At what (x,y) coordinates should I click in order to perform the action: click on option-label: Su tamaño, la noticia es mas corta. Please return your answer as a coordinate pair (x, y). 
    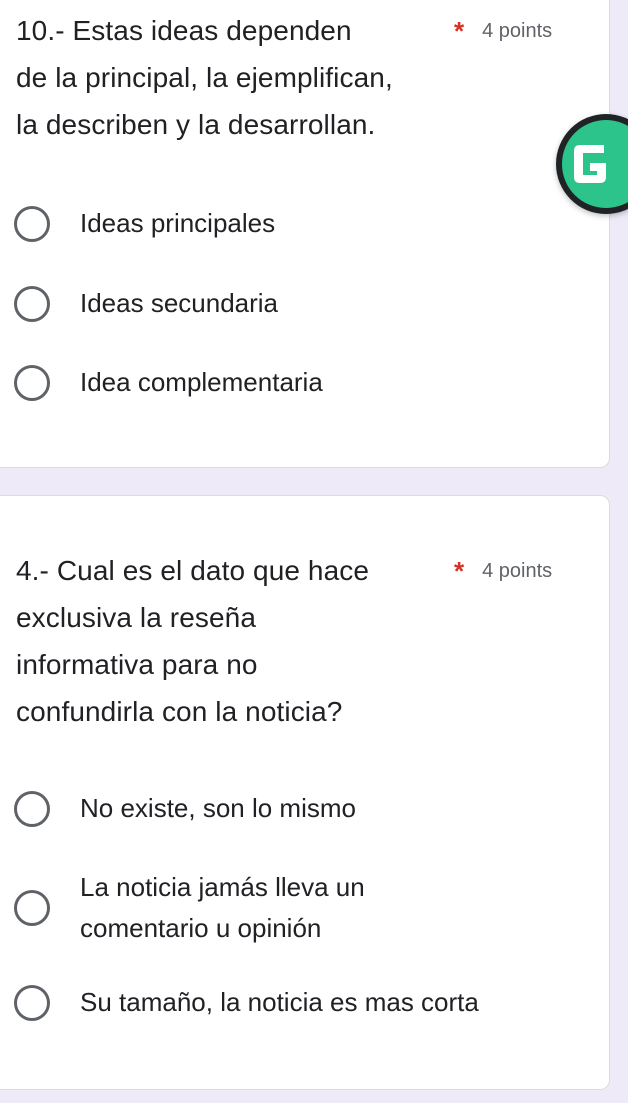
    Looking at the image, I should click on (279, 1002).